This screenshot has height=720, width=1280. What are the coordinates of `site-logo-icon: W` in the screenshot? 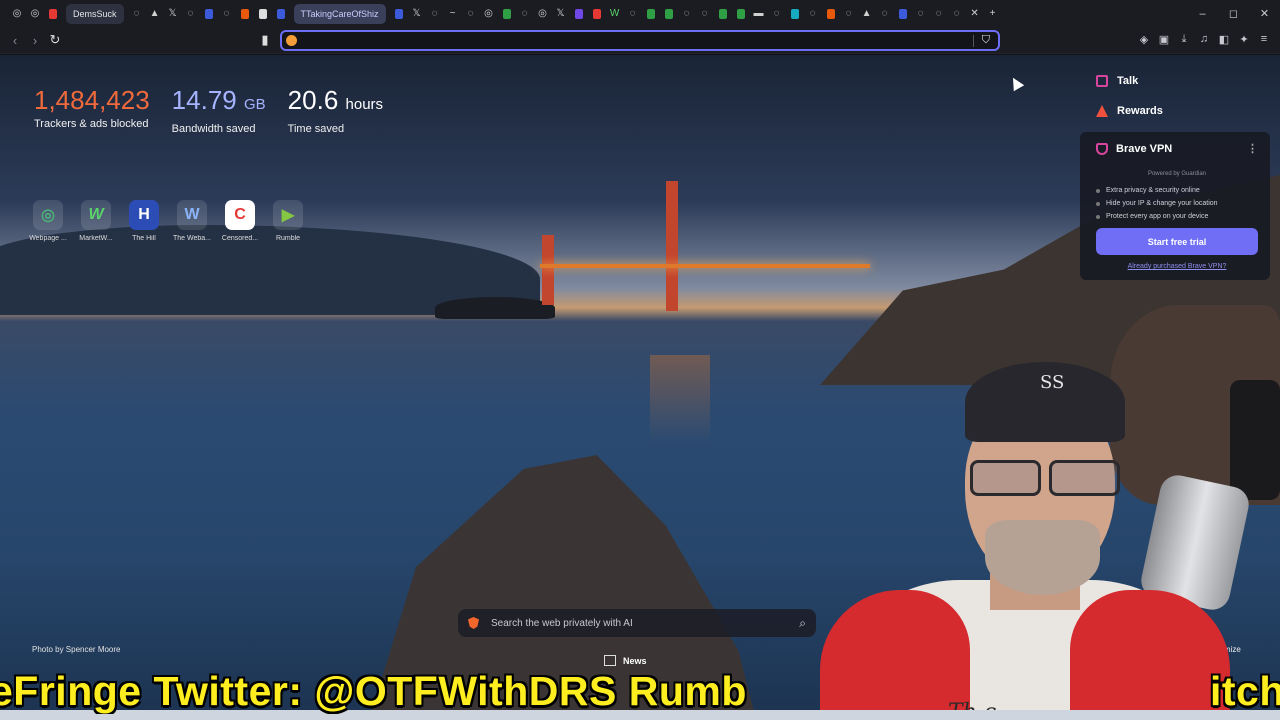 It's located at (192, 215).